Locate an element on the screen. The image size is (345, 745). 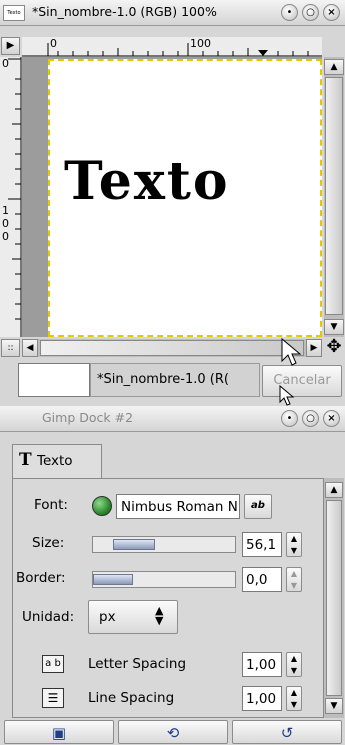
reset-icon: ↺ is located at coordinates (287, 732).